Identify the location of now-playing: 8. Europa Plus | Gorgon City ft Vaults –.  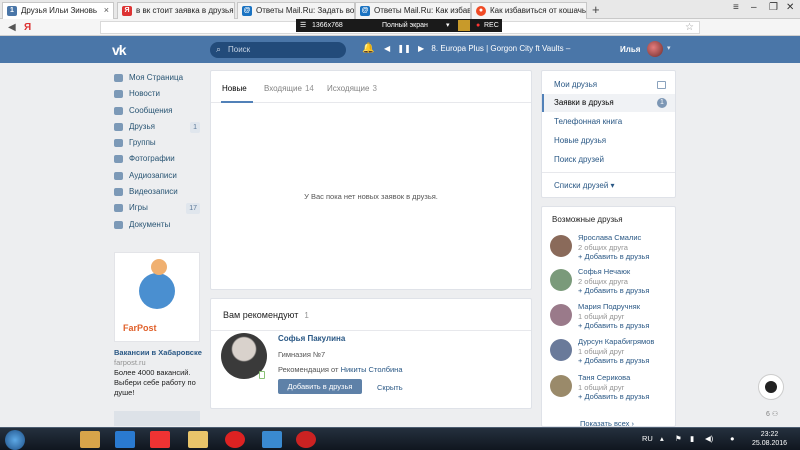
(500, 48).